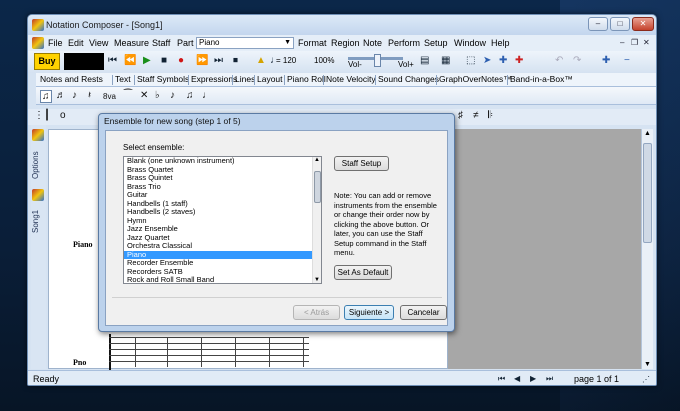  What do you see at coordinates (647, 133) in the screenshot?
I see `scroll-up-icon: ▲` at bounding box center [647, 133].